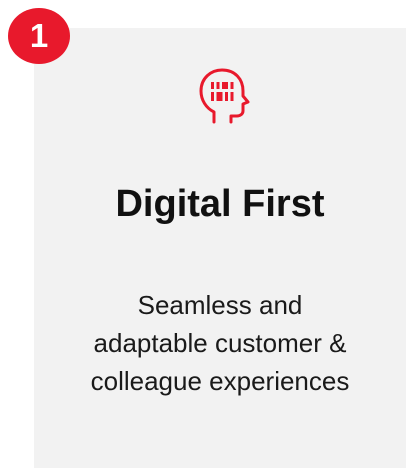  I want to click on description-line: colleague experiences, so click(220, 381).